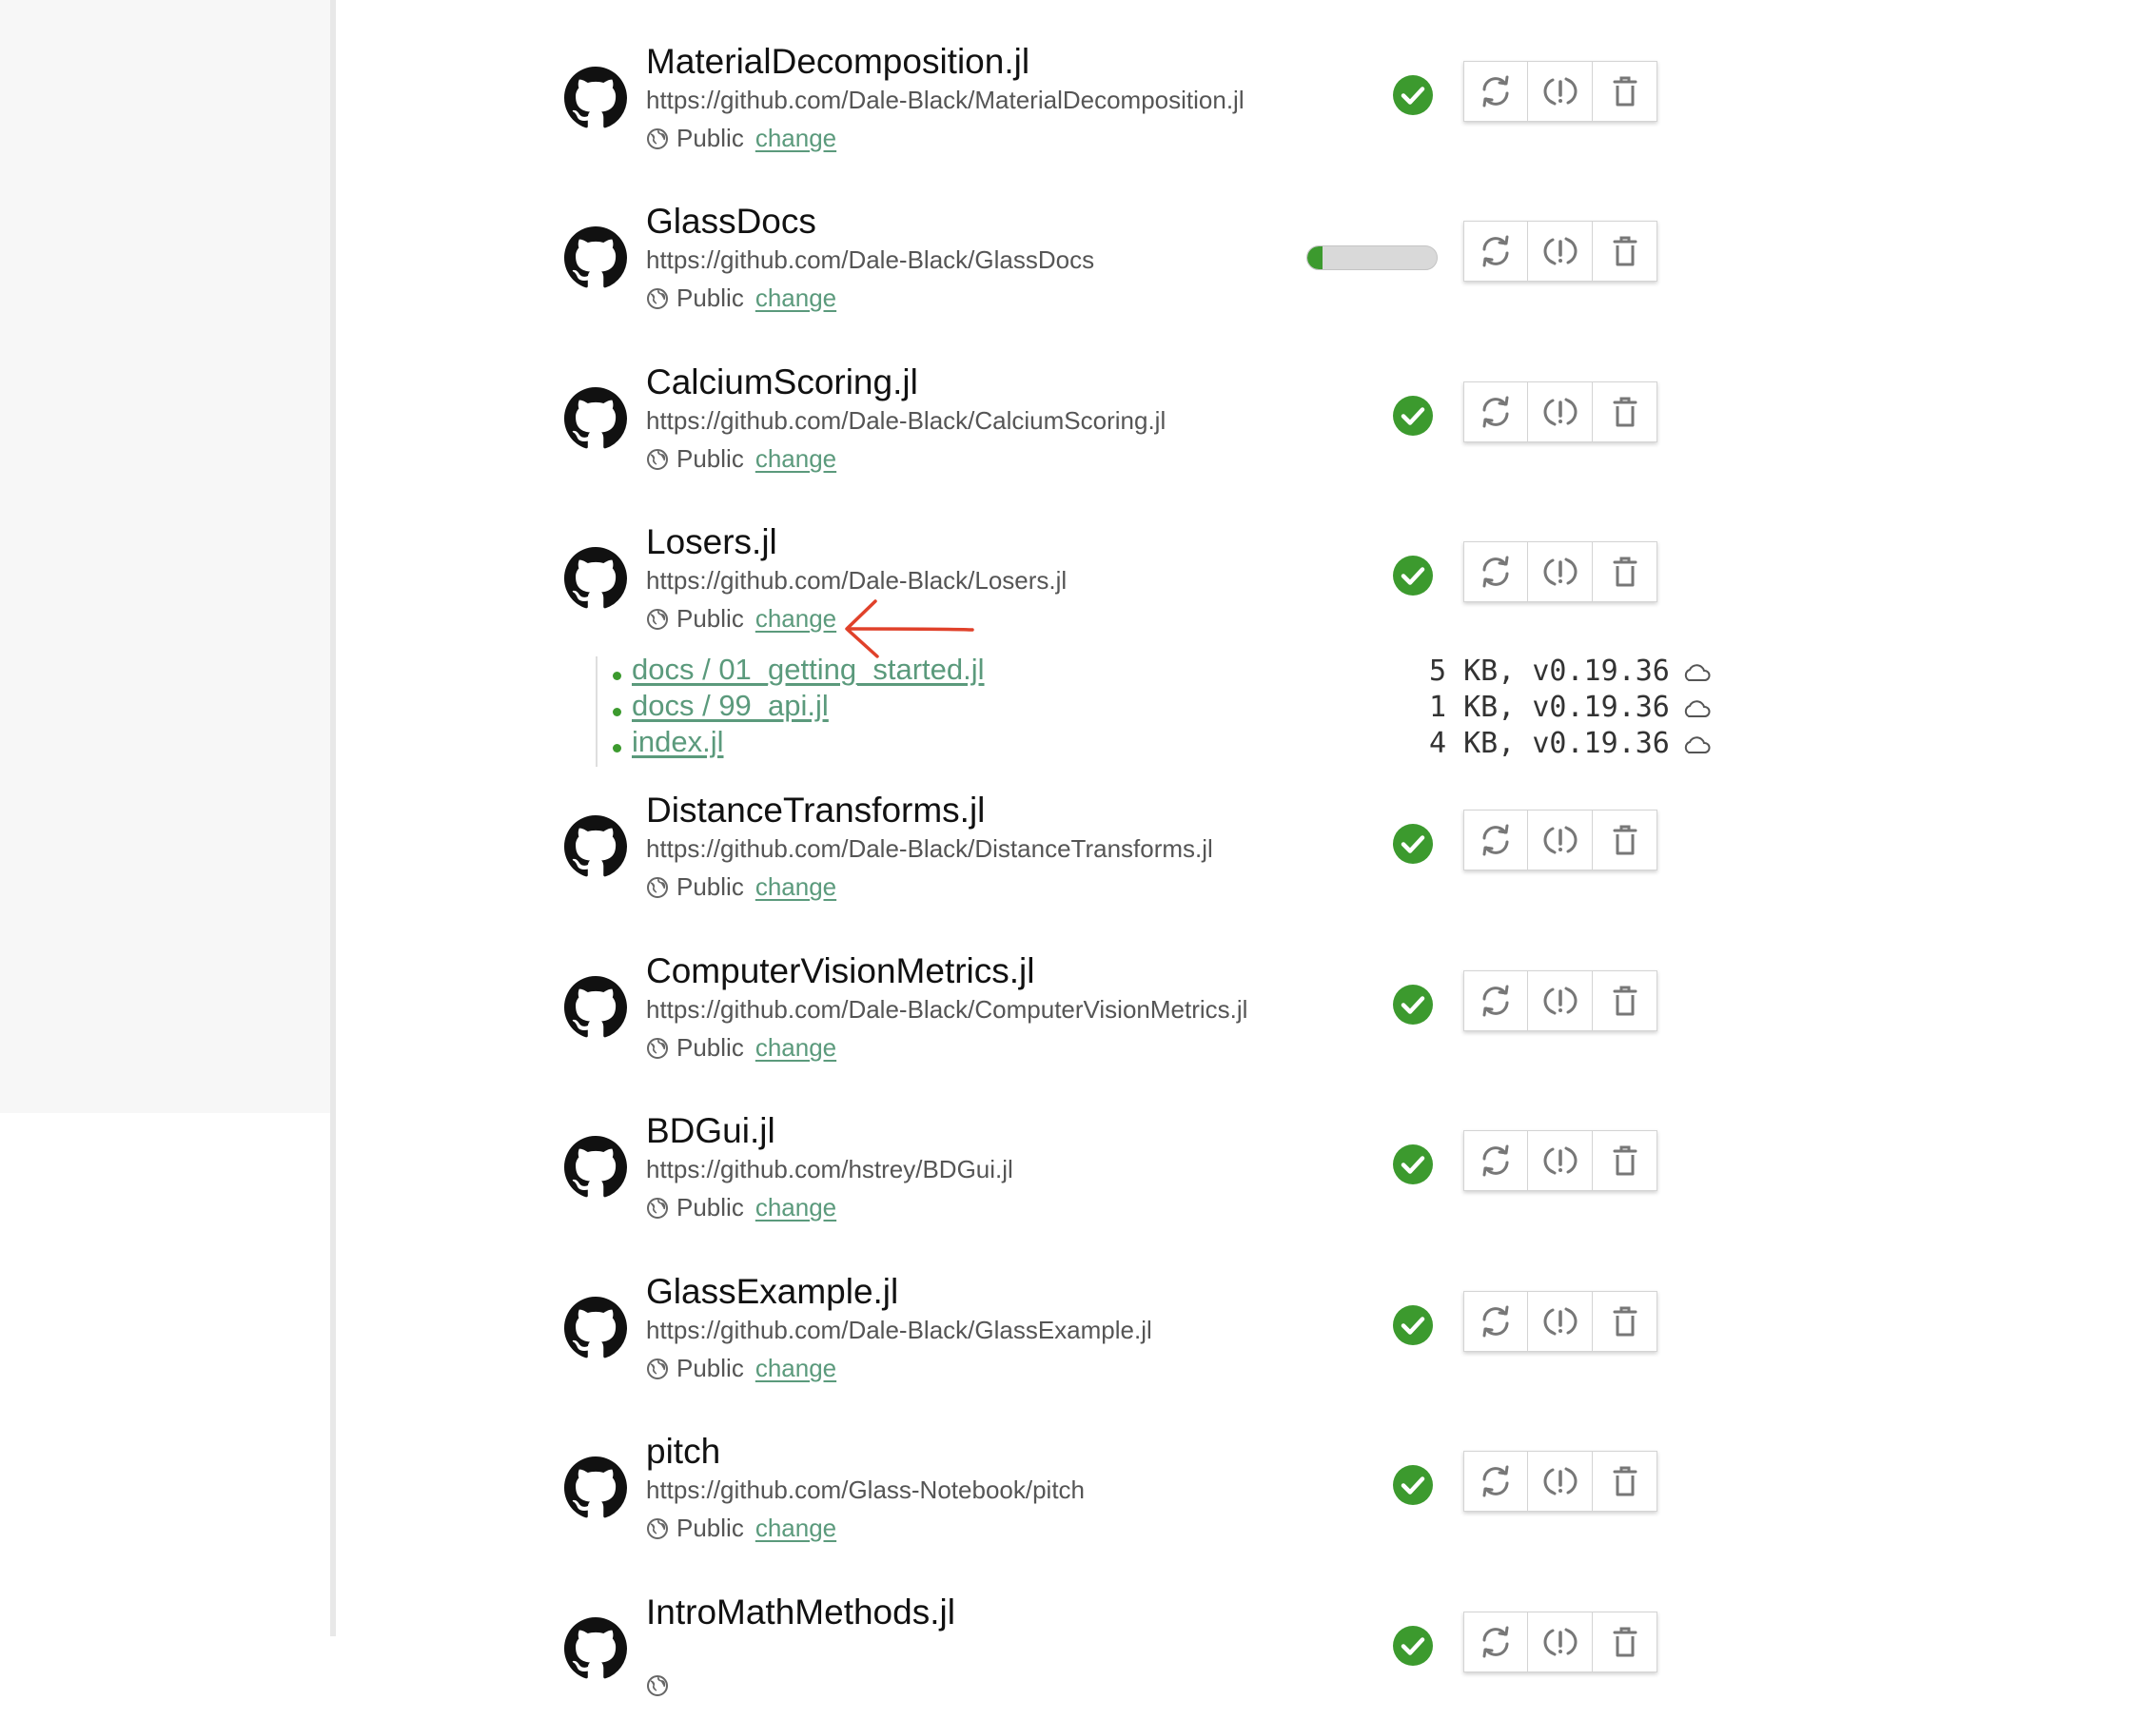 The image size is (2156, 1720). Describe the element at coordinates (711, 542) in the screenshot. I see `repo-name: Losers.jl` at that location.